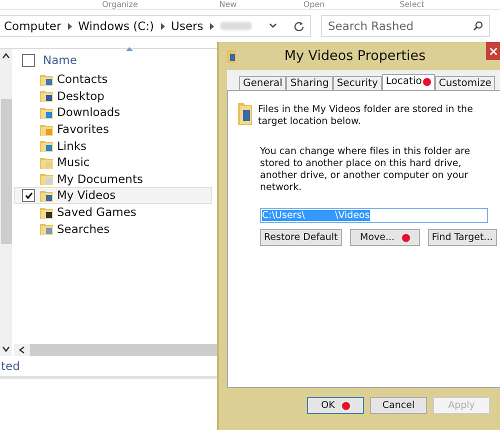 The image size is (500, 430). I want to click on column-header: Name, so click(60, 60).